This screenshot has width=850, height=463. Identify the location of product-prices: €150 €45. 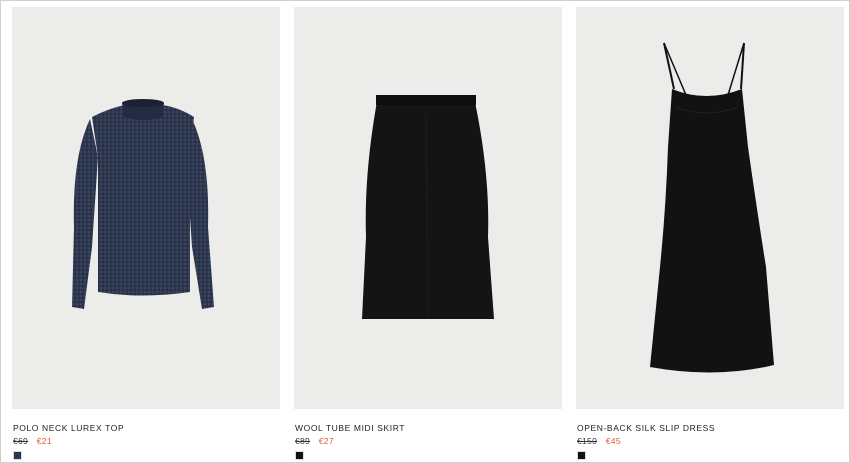
(599, 441).